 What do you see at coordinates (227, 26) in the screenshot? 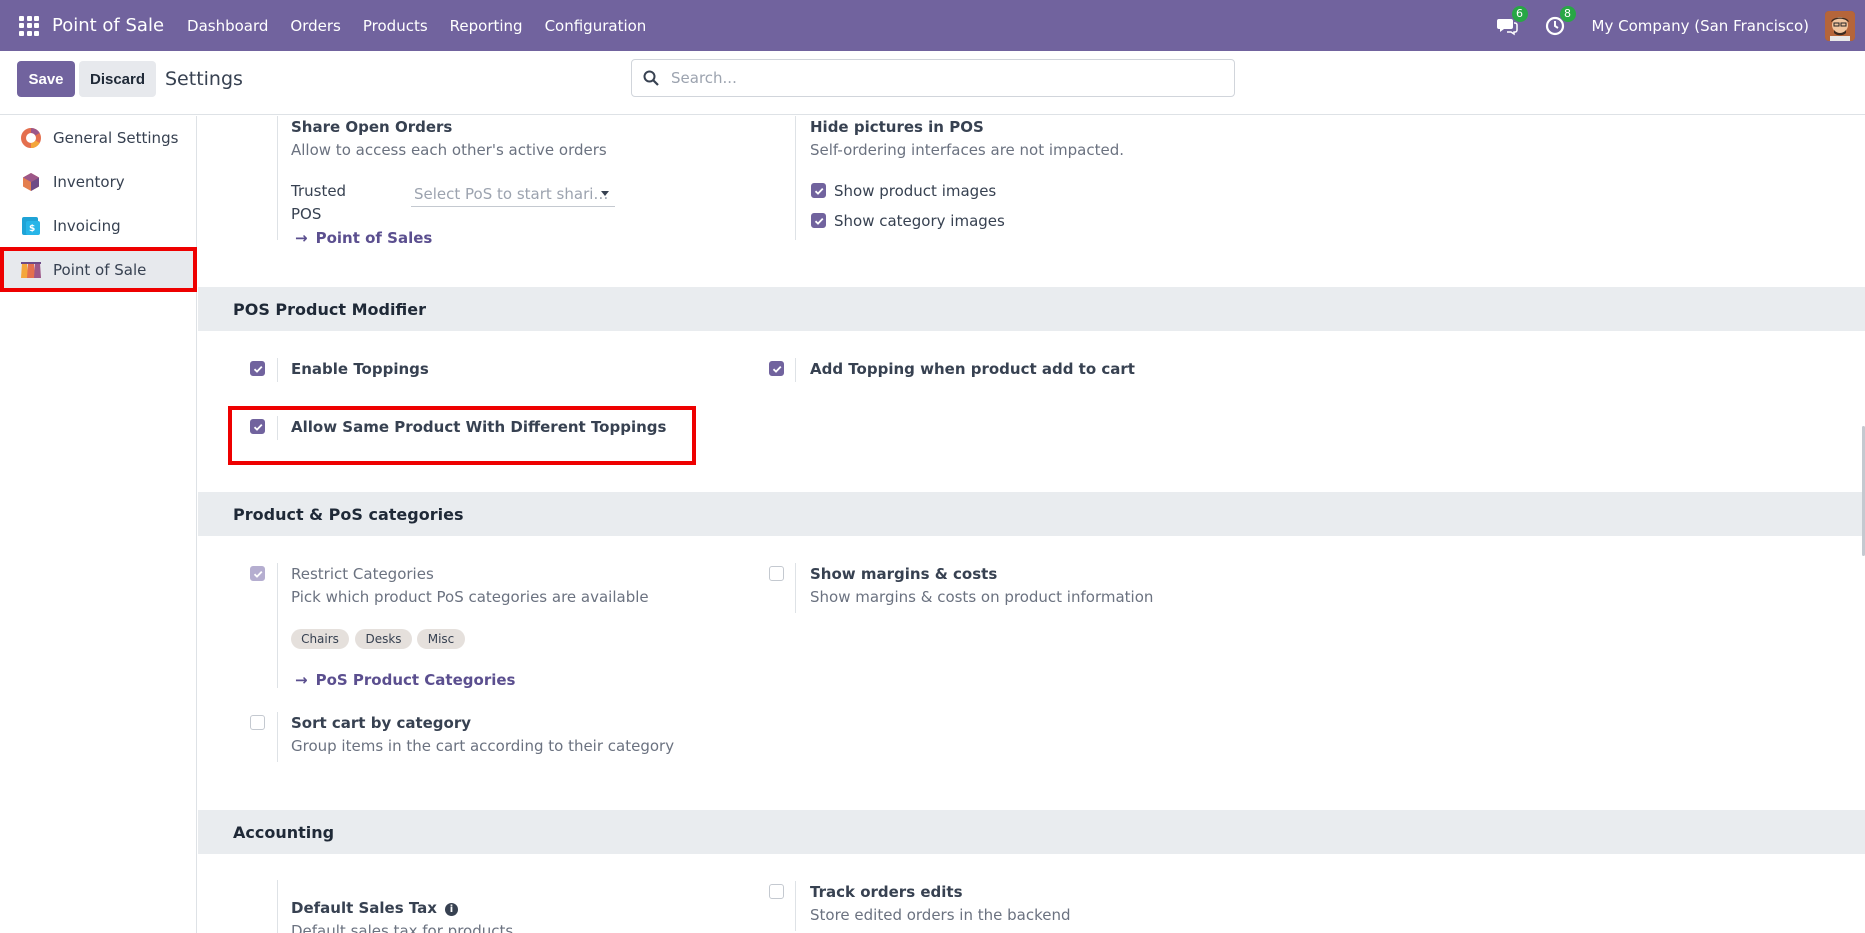
I see `nav-dashboard: Dashboard` at bounding box center [227, 26].